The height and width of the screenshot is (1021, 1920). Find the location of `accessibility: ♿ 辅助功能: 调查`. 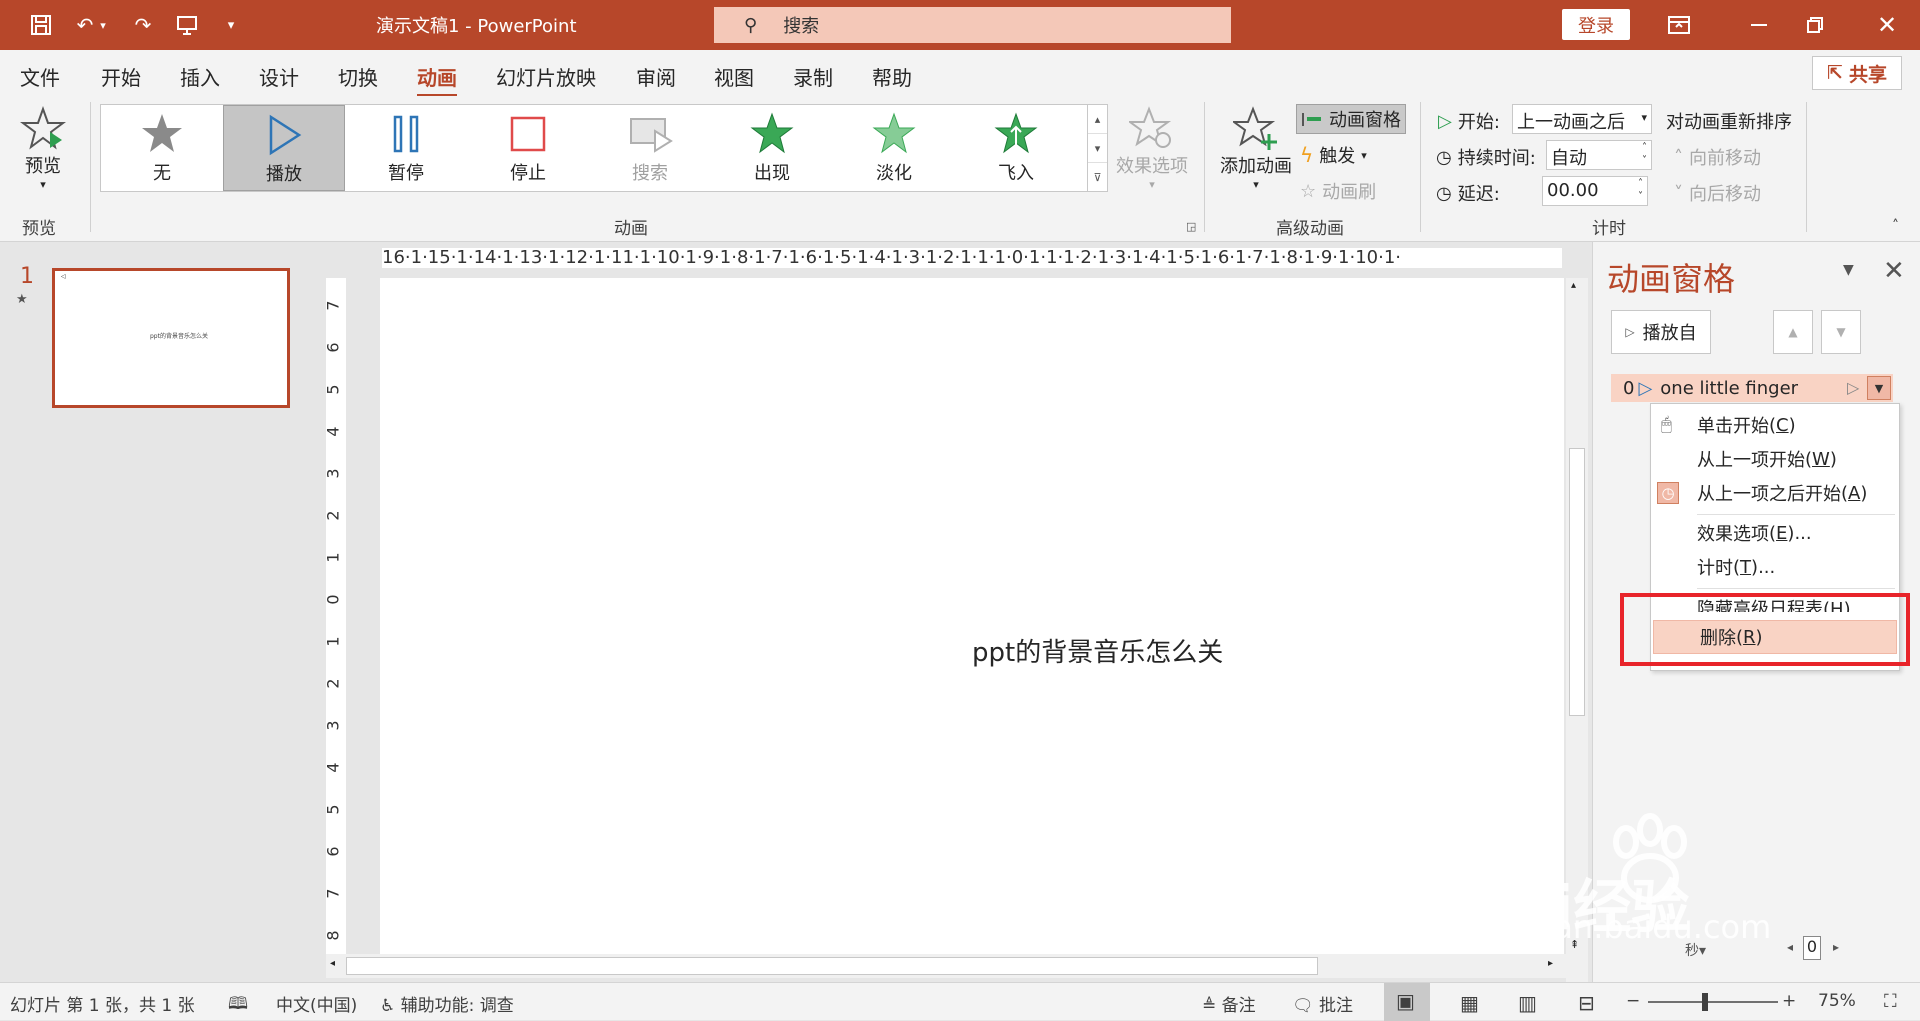

accessibility: ♿ 辅助功能: 调查 is located at coordinates (447, 1003).